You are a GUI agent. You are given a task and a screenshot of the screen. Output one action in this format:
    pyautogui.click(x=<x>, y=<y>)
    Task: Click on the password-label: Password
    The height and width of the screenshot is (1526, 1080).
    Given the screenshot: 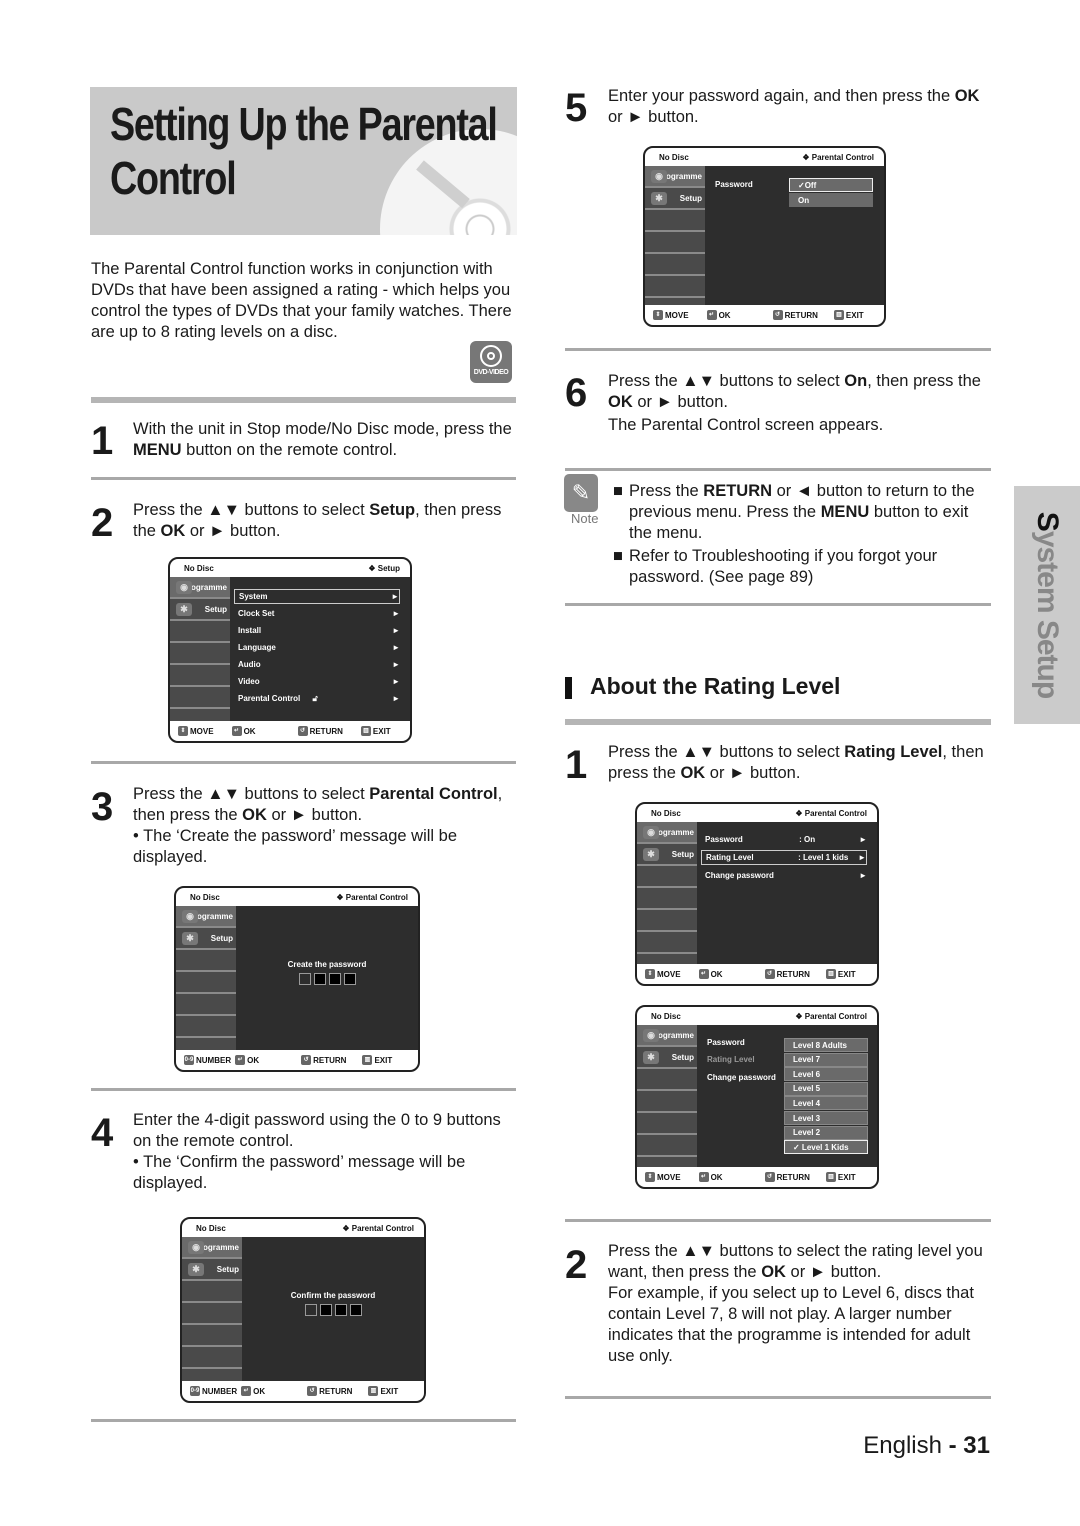 What is the action you would take?
    pyautogui.click(x=734, y=184)
    